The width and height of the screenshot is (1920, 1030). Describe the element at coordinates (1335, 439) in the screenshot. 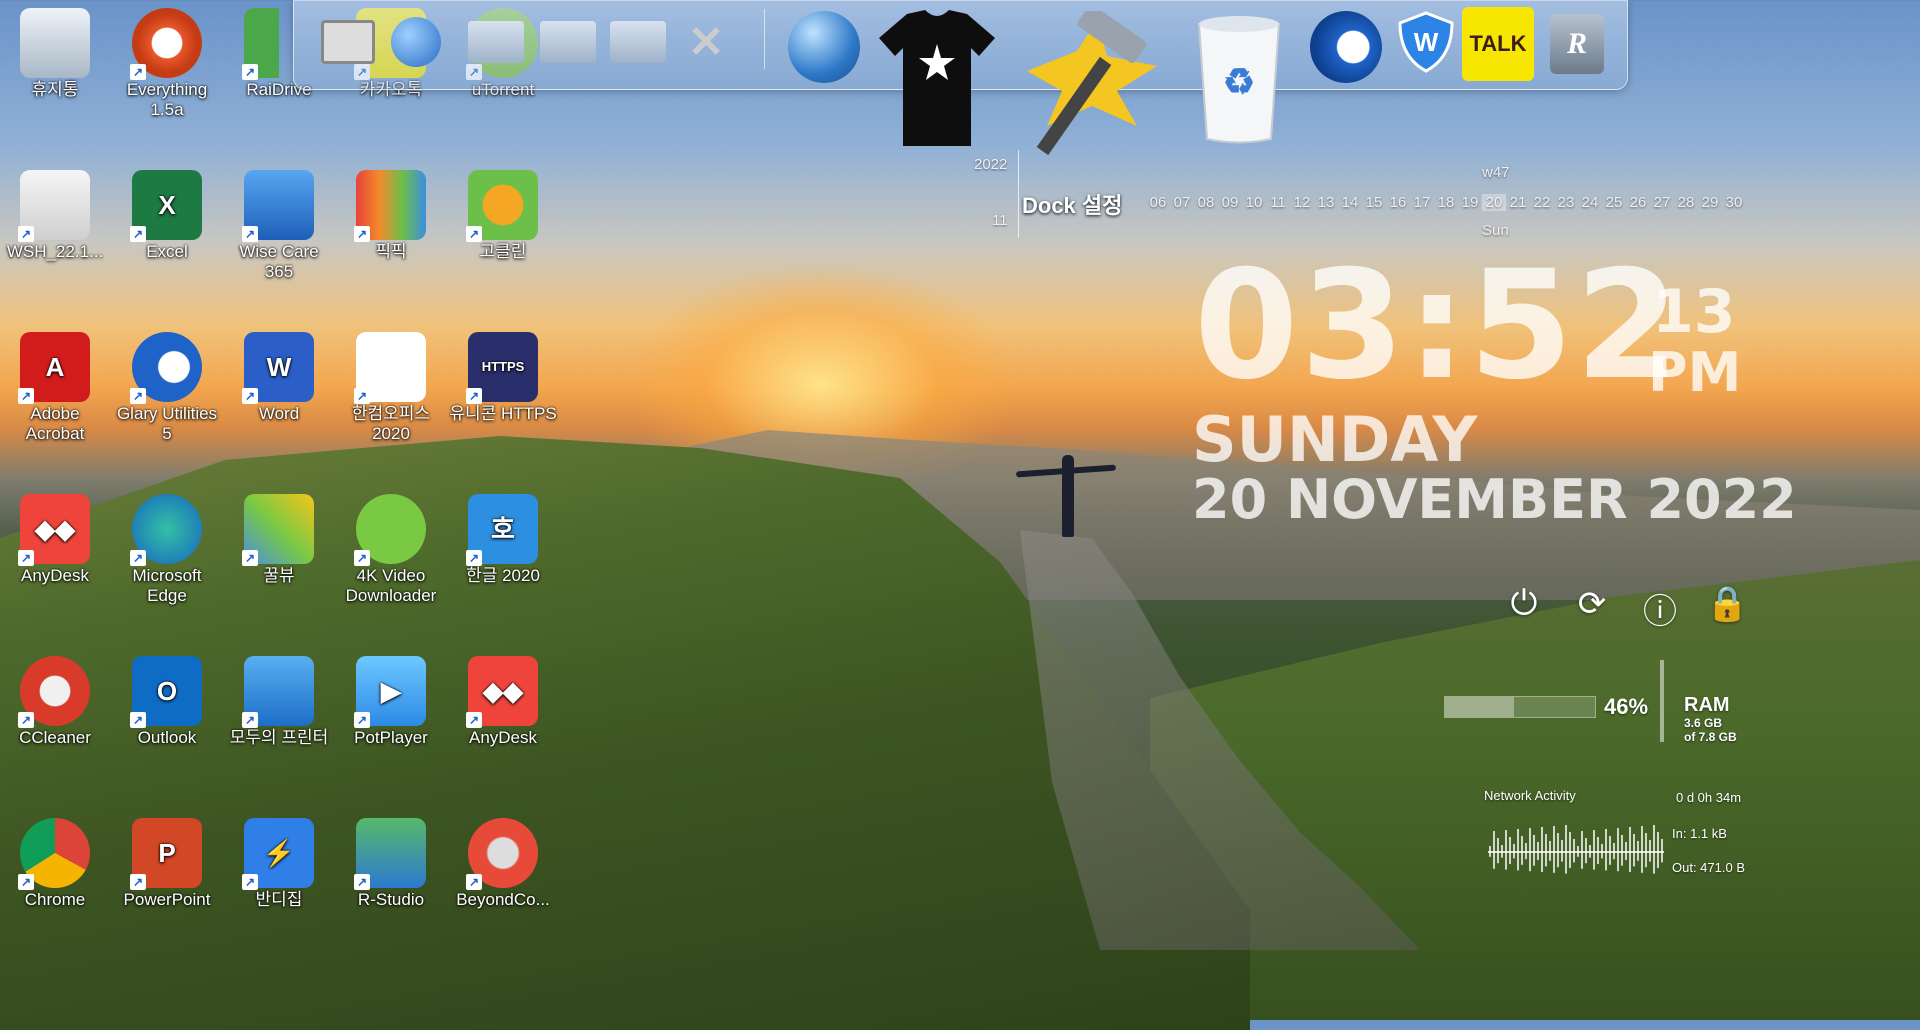

I see `clock-weekday: SUNDAY` at that location.